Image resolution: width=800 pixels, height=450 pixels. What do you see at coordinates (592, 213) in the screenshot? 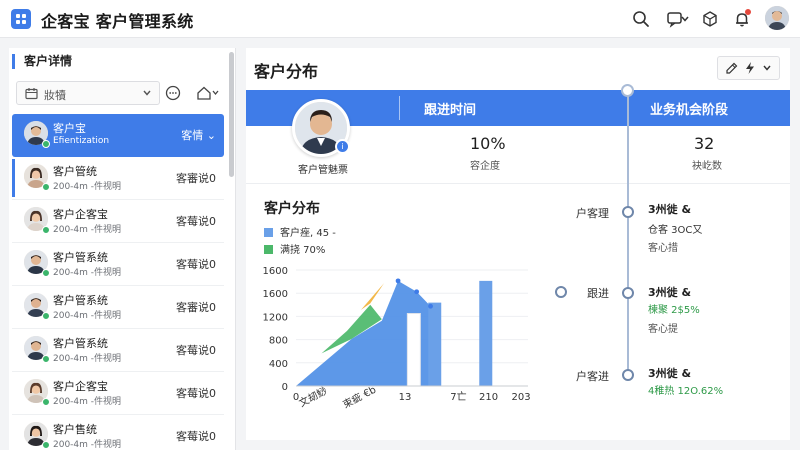
I see `timeline-label: 户客理` at bounding box center [592, 213].